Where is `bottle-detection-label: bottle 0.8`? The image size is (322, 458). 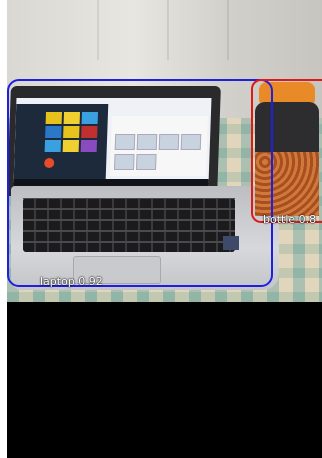
bottle-detection-label: bottle 0.8 is located at coordinates (290, 219).